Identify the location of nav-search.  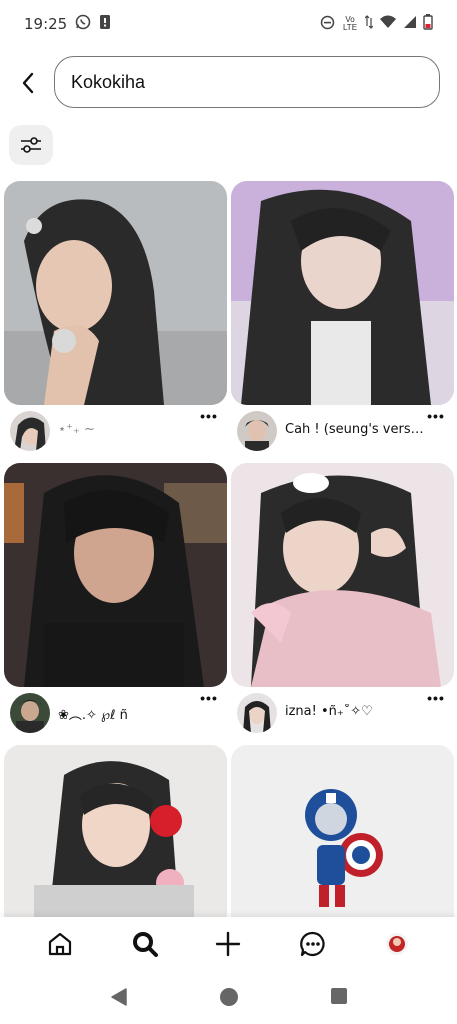
(145, 944).